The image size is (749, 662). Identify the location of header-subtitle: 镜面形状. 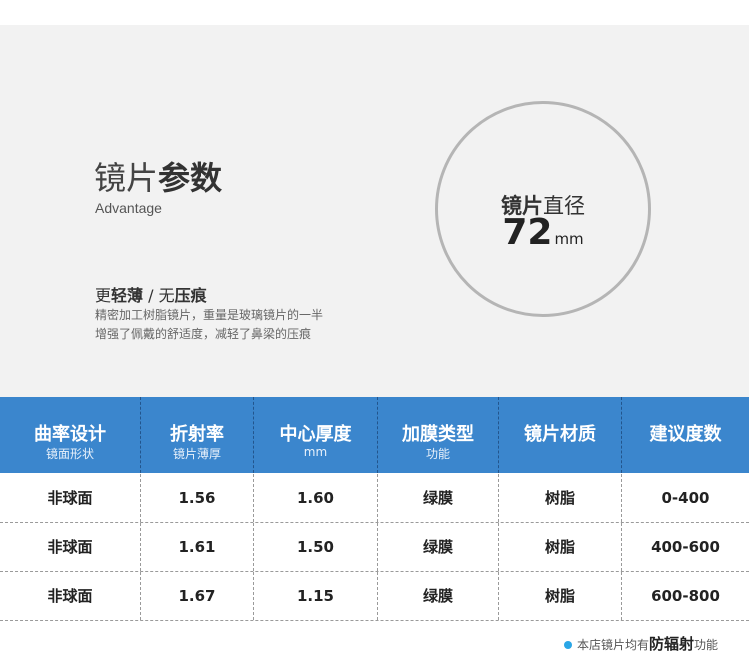
(69, 454).